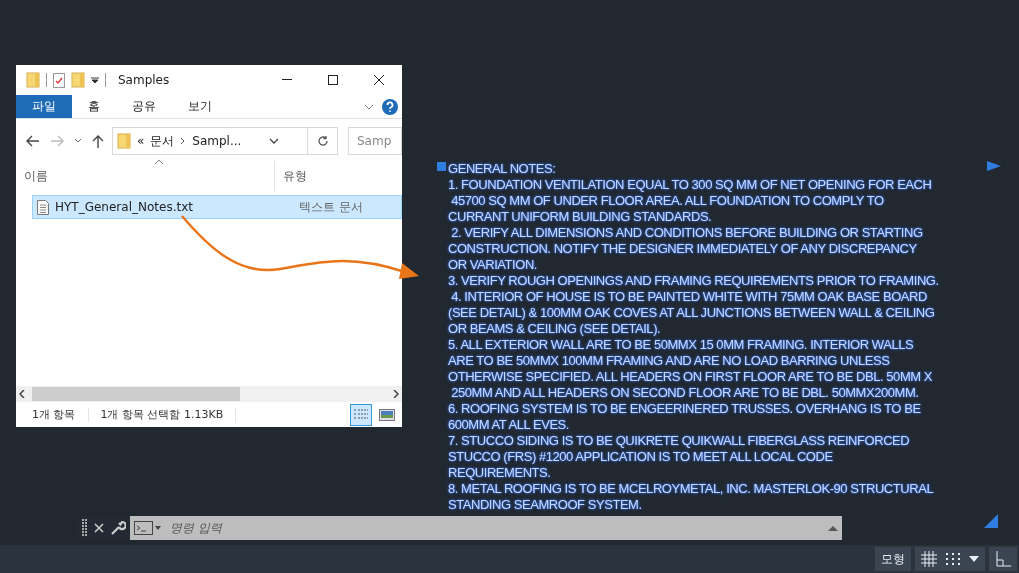 Image resolution: width=1019 pixels, height=573 pixels. What do you see at coordinates (217, 207) in the screenshot?
I see `file-row: HYT_General_Notes.txt 텍스트 문서` at bounding box center [217, 207].